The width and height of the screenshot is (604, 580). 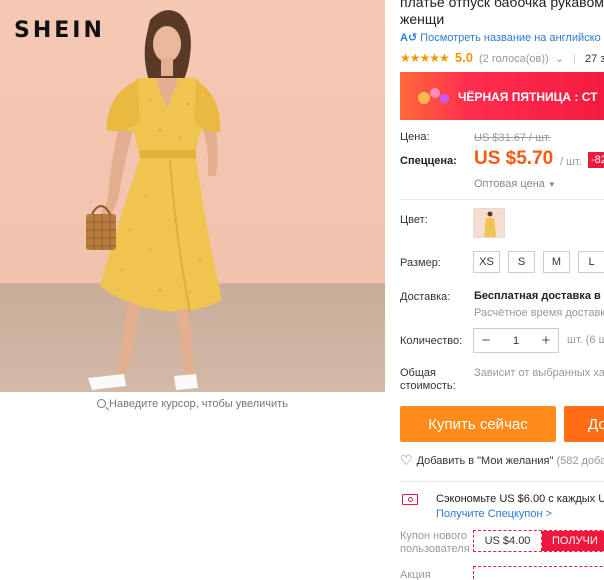 What do you see at coordinates (580, 461) in the screenshot?
I see `wishlist-count: (582 доба` at bounding box center [580, 461].